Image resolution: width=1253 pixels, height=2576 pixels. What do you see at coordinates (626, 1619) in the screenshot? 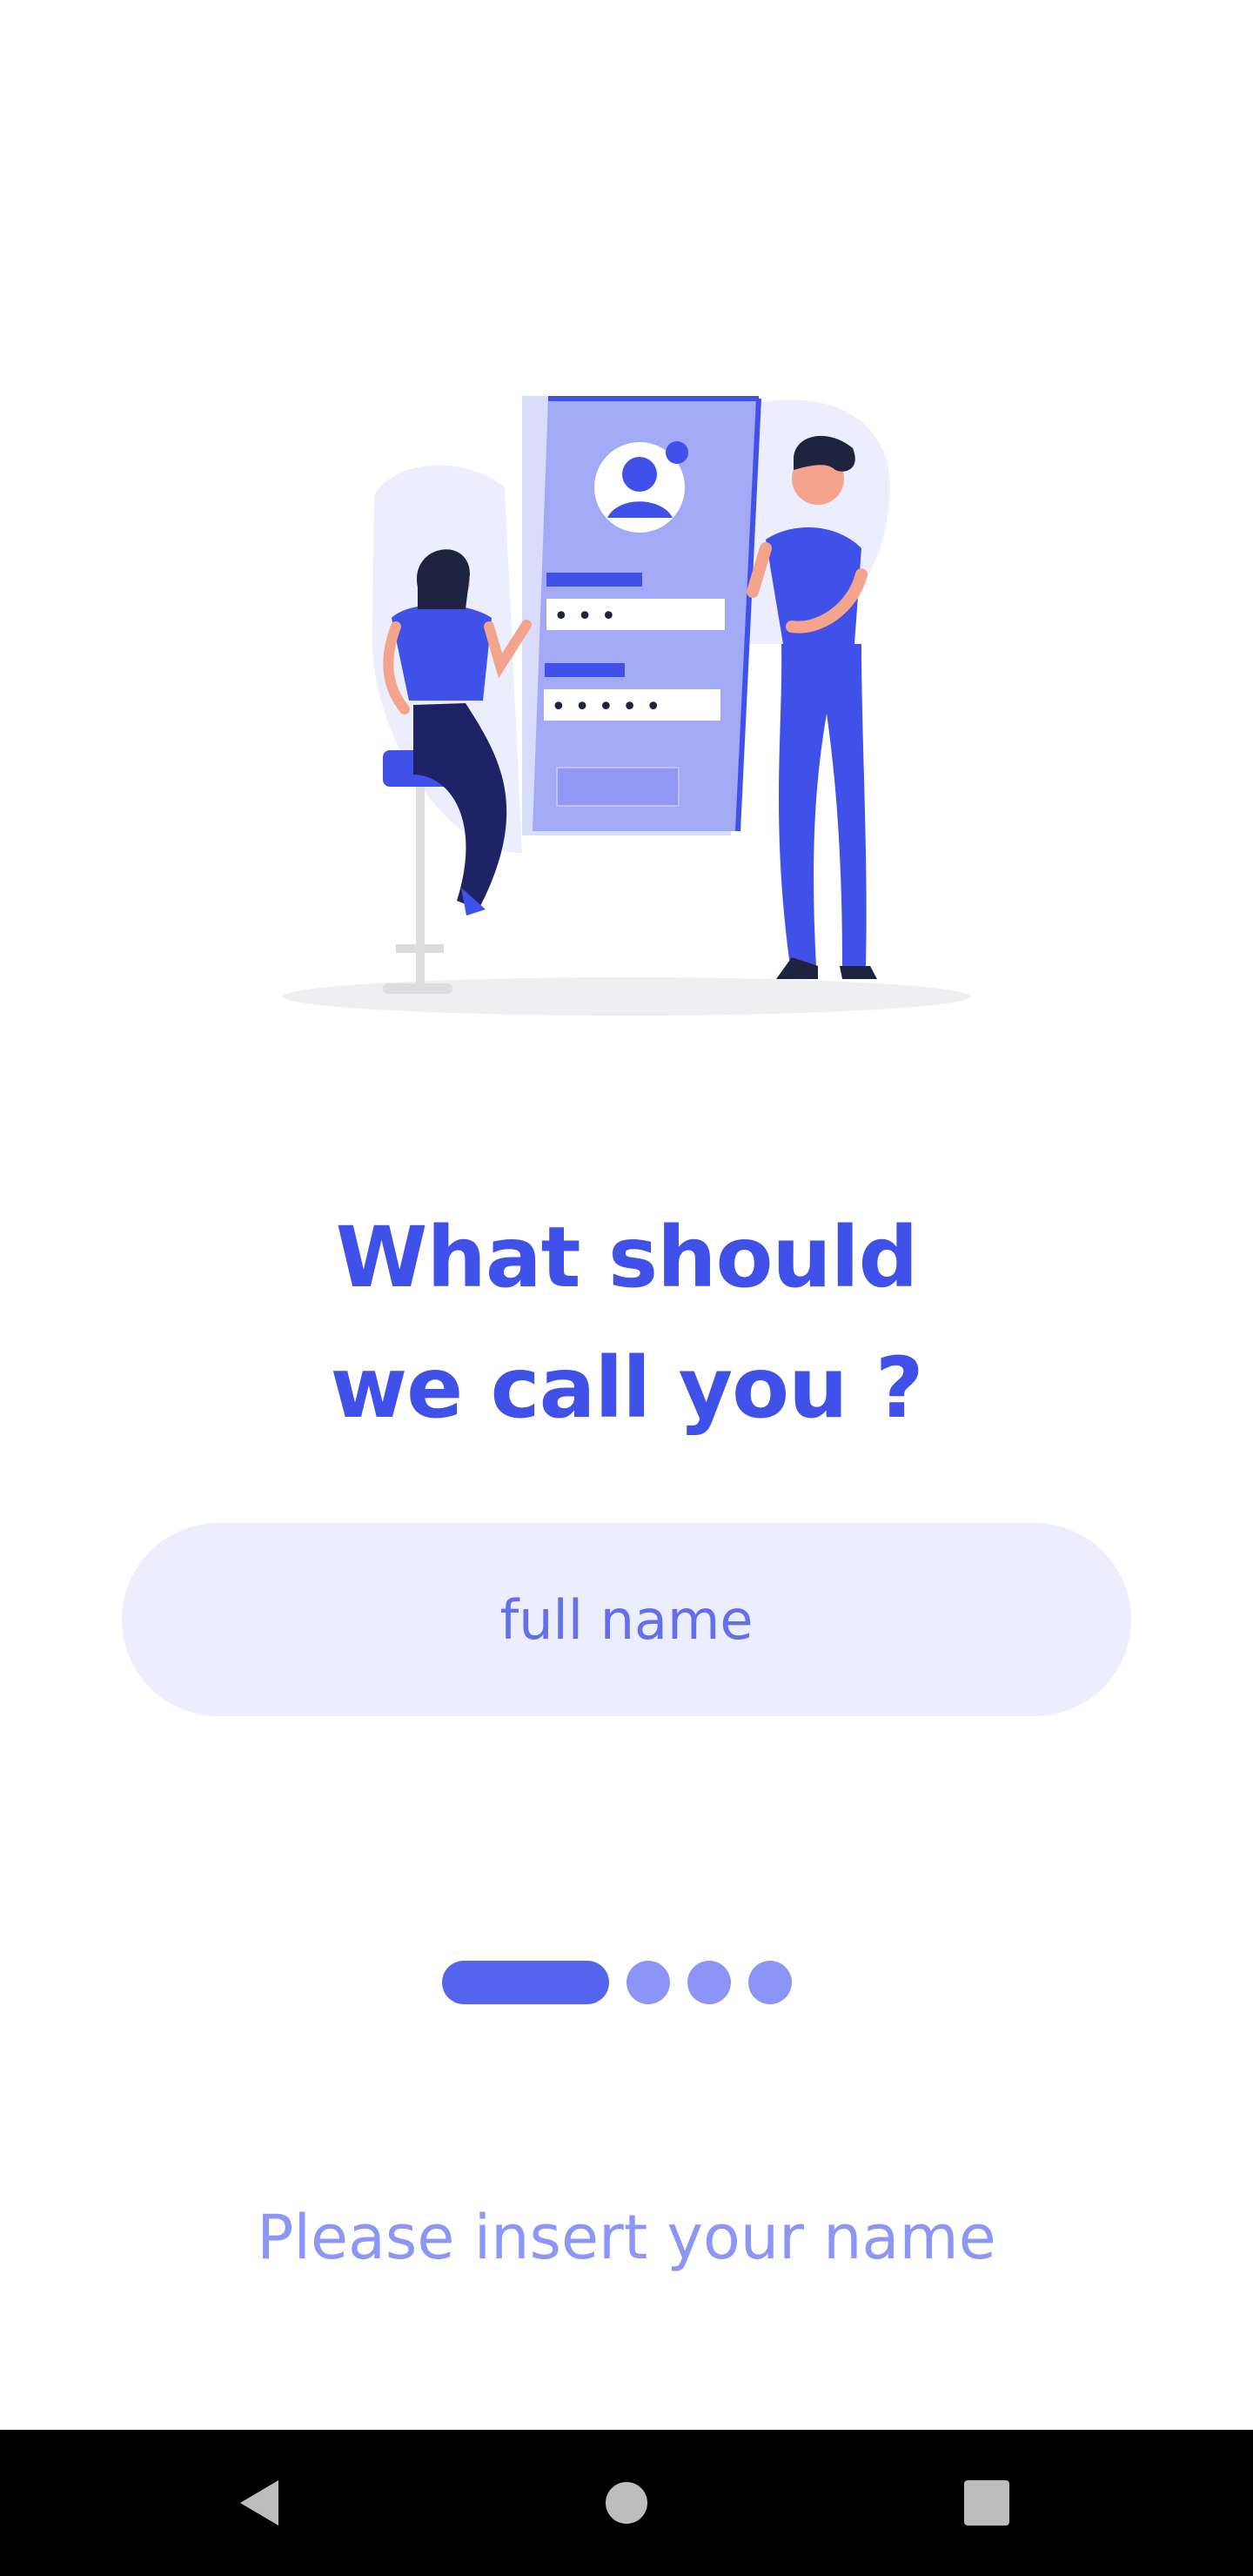
I see `full-name-input` at bounding box center [626, 1619].